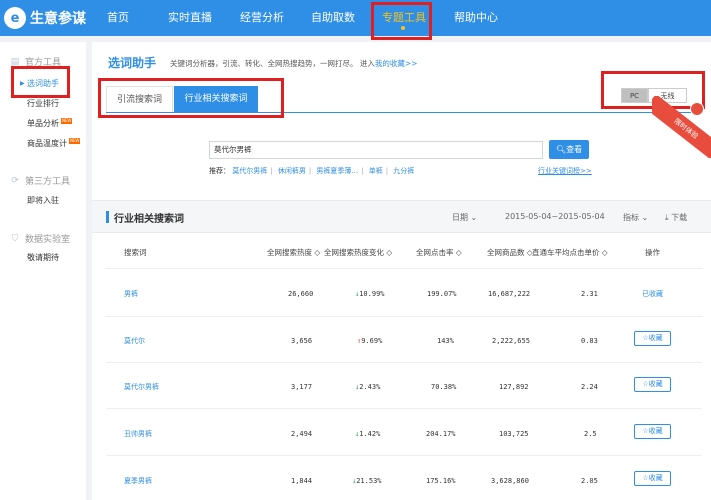  I want to click on heat-cell: 26,660, so click(301, 294).